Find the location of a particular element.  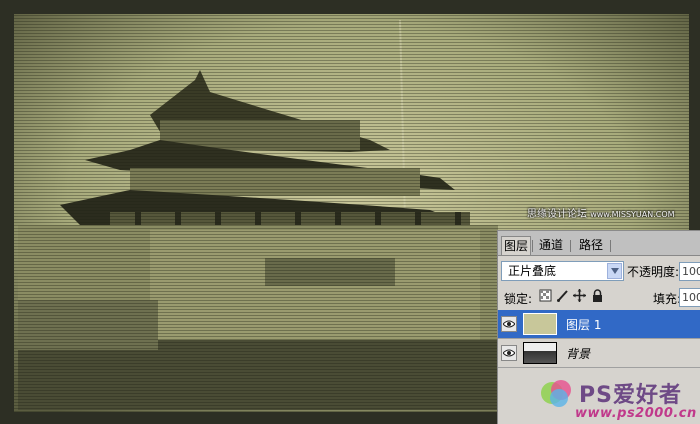

lock-position-move-icon is located at coordinates (579, 295).